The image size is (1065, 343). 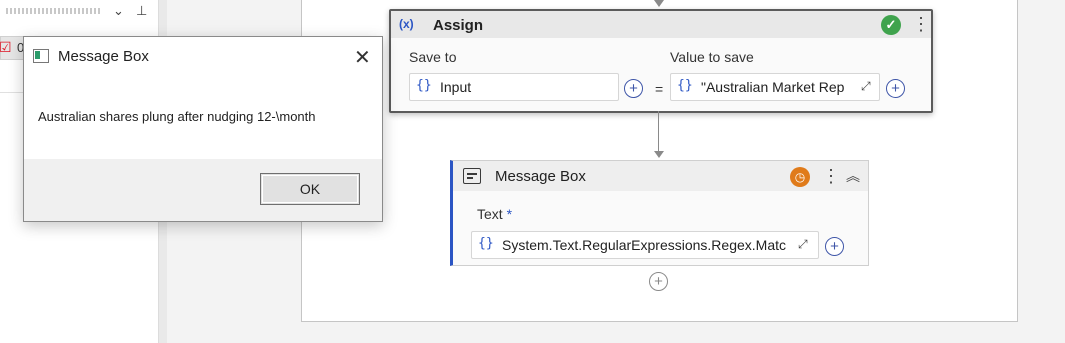 I want to click on add-text-button: +, so click(x=834, y=246).